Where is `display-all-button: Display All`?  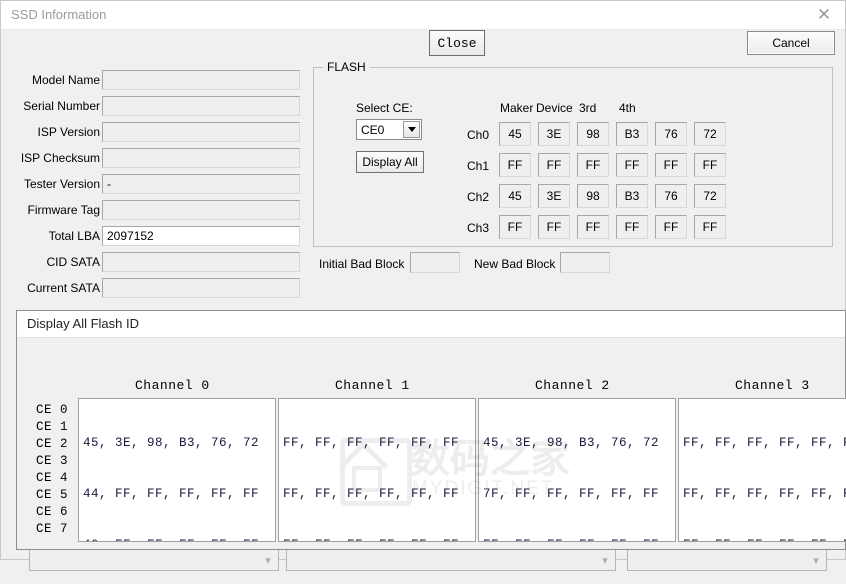
display-all-button: Display All is located at coordinates (390, 162).